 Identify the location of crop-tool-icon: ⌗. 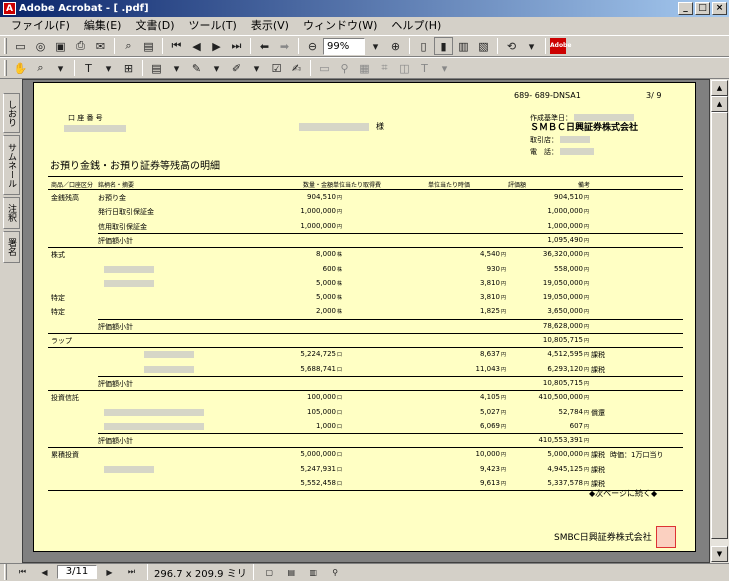
(384, 68).